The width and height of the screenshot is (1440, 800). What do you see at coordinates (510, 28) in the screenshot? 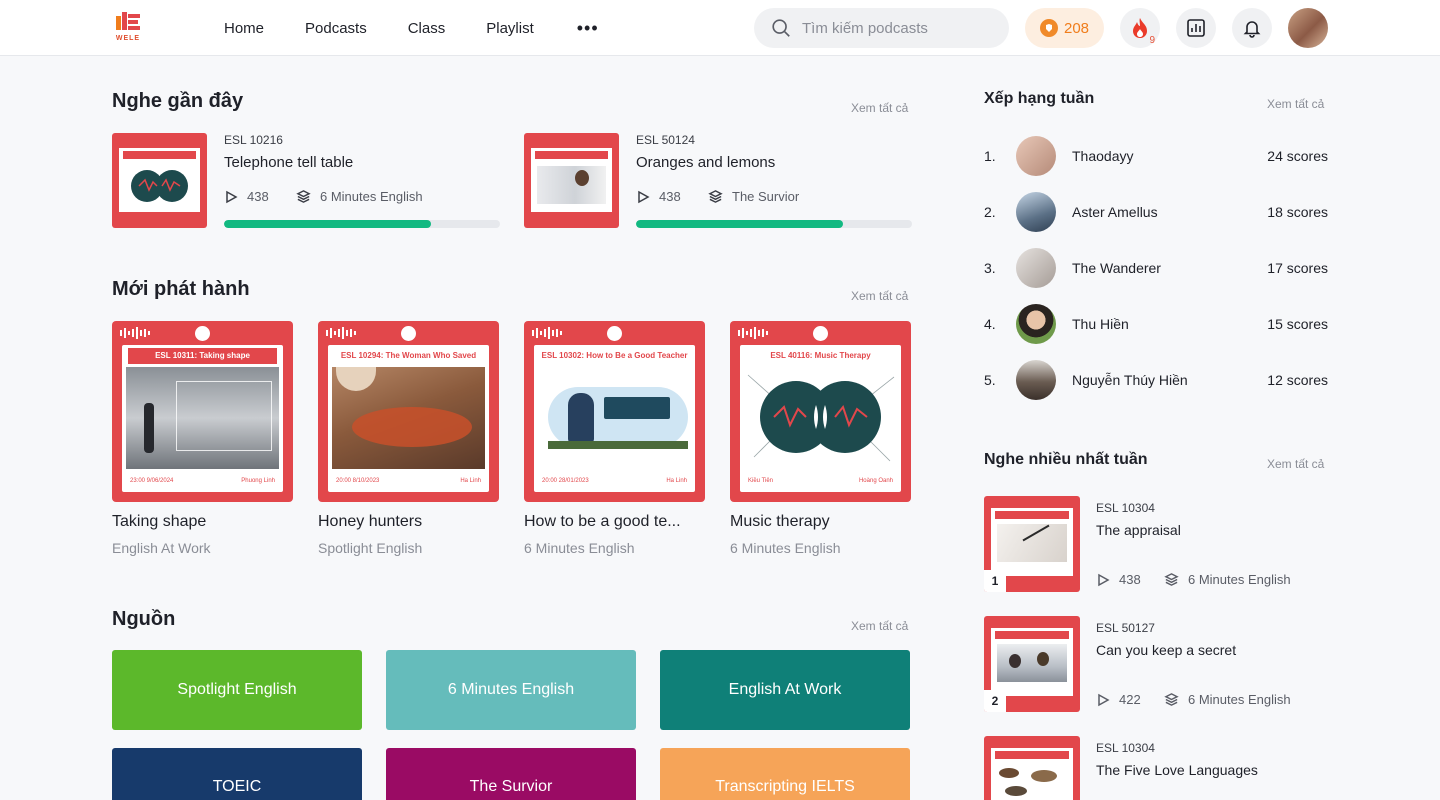
I see `nav-playlist: Playlist` at bounding box center [510, 28].